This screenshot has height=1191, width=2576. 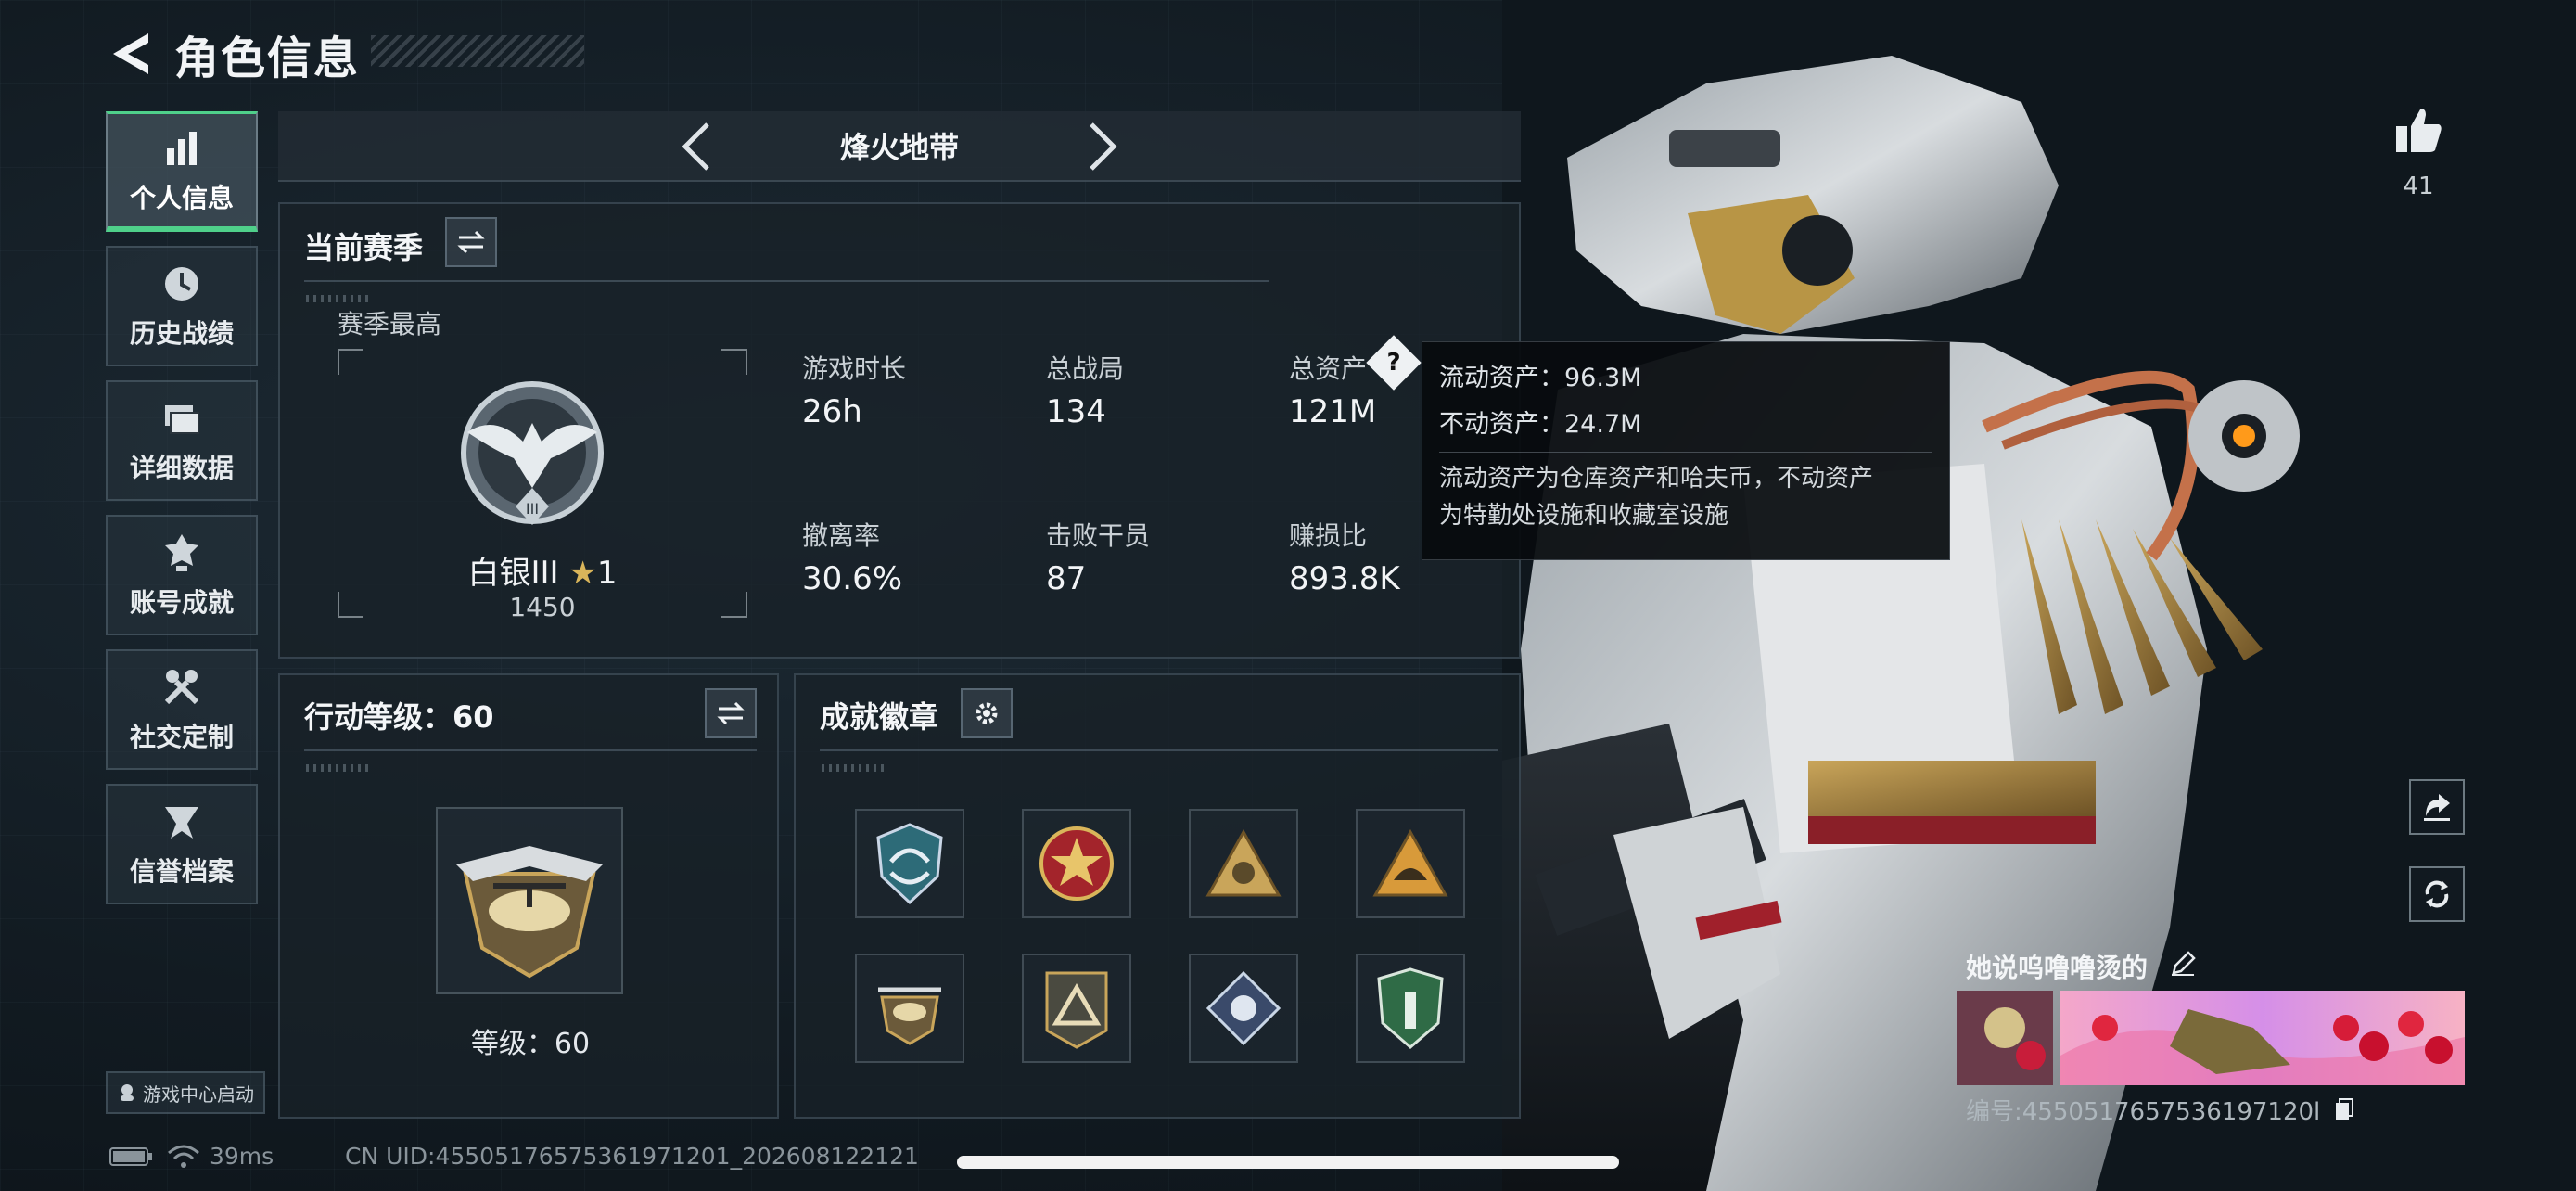 I want to click on previous-mode-button, so click(x=695, y=146).